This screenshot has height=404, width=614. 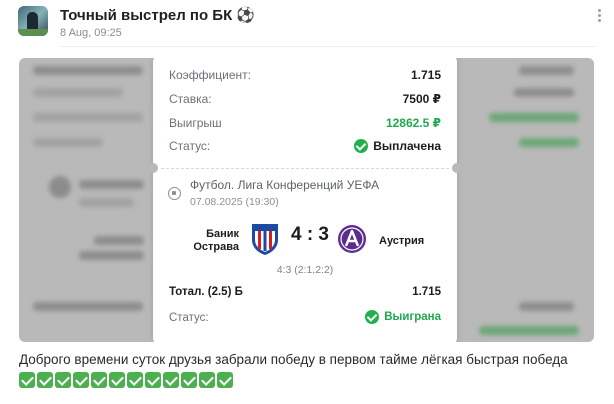 I want to click on austria-wien-logo-icon, so click(x=352, y=239).